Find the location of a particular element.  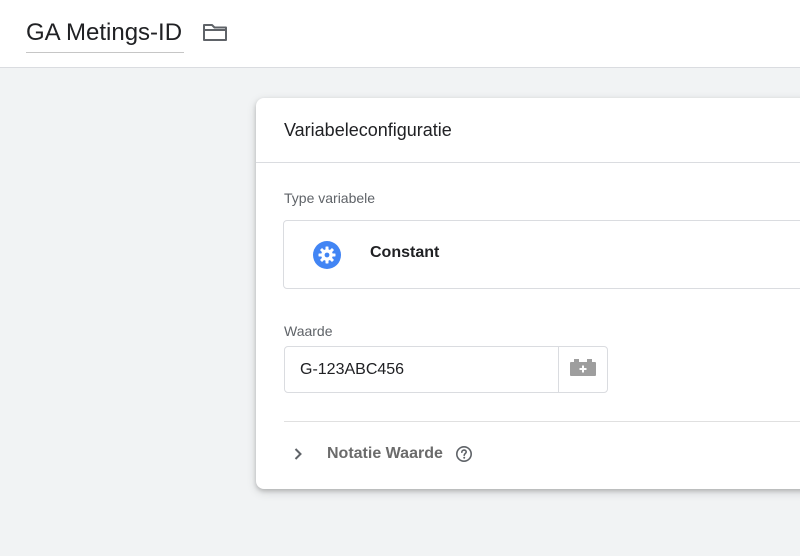

variable-brick-icon is located at coordinates (583, 369).